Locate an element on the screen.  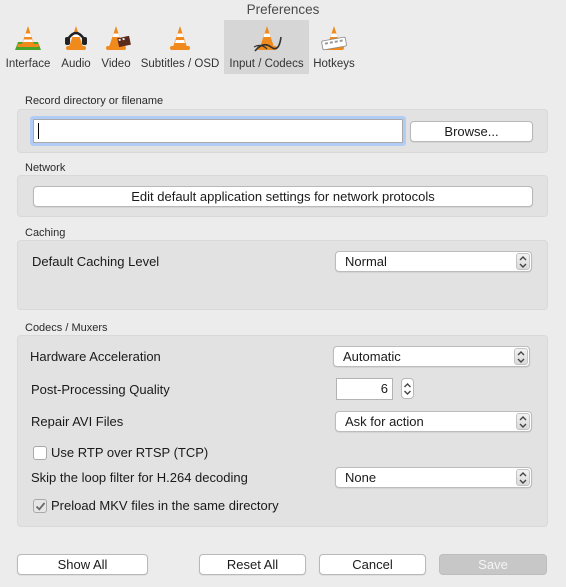
save-button: Save is located at coordinates (493, 564).